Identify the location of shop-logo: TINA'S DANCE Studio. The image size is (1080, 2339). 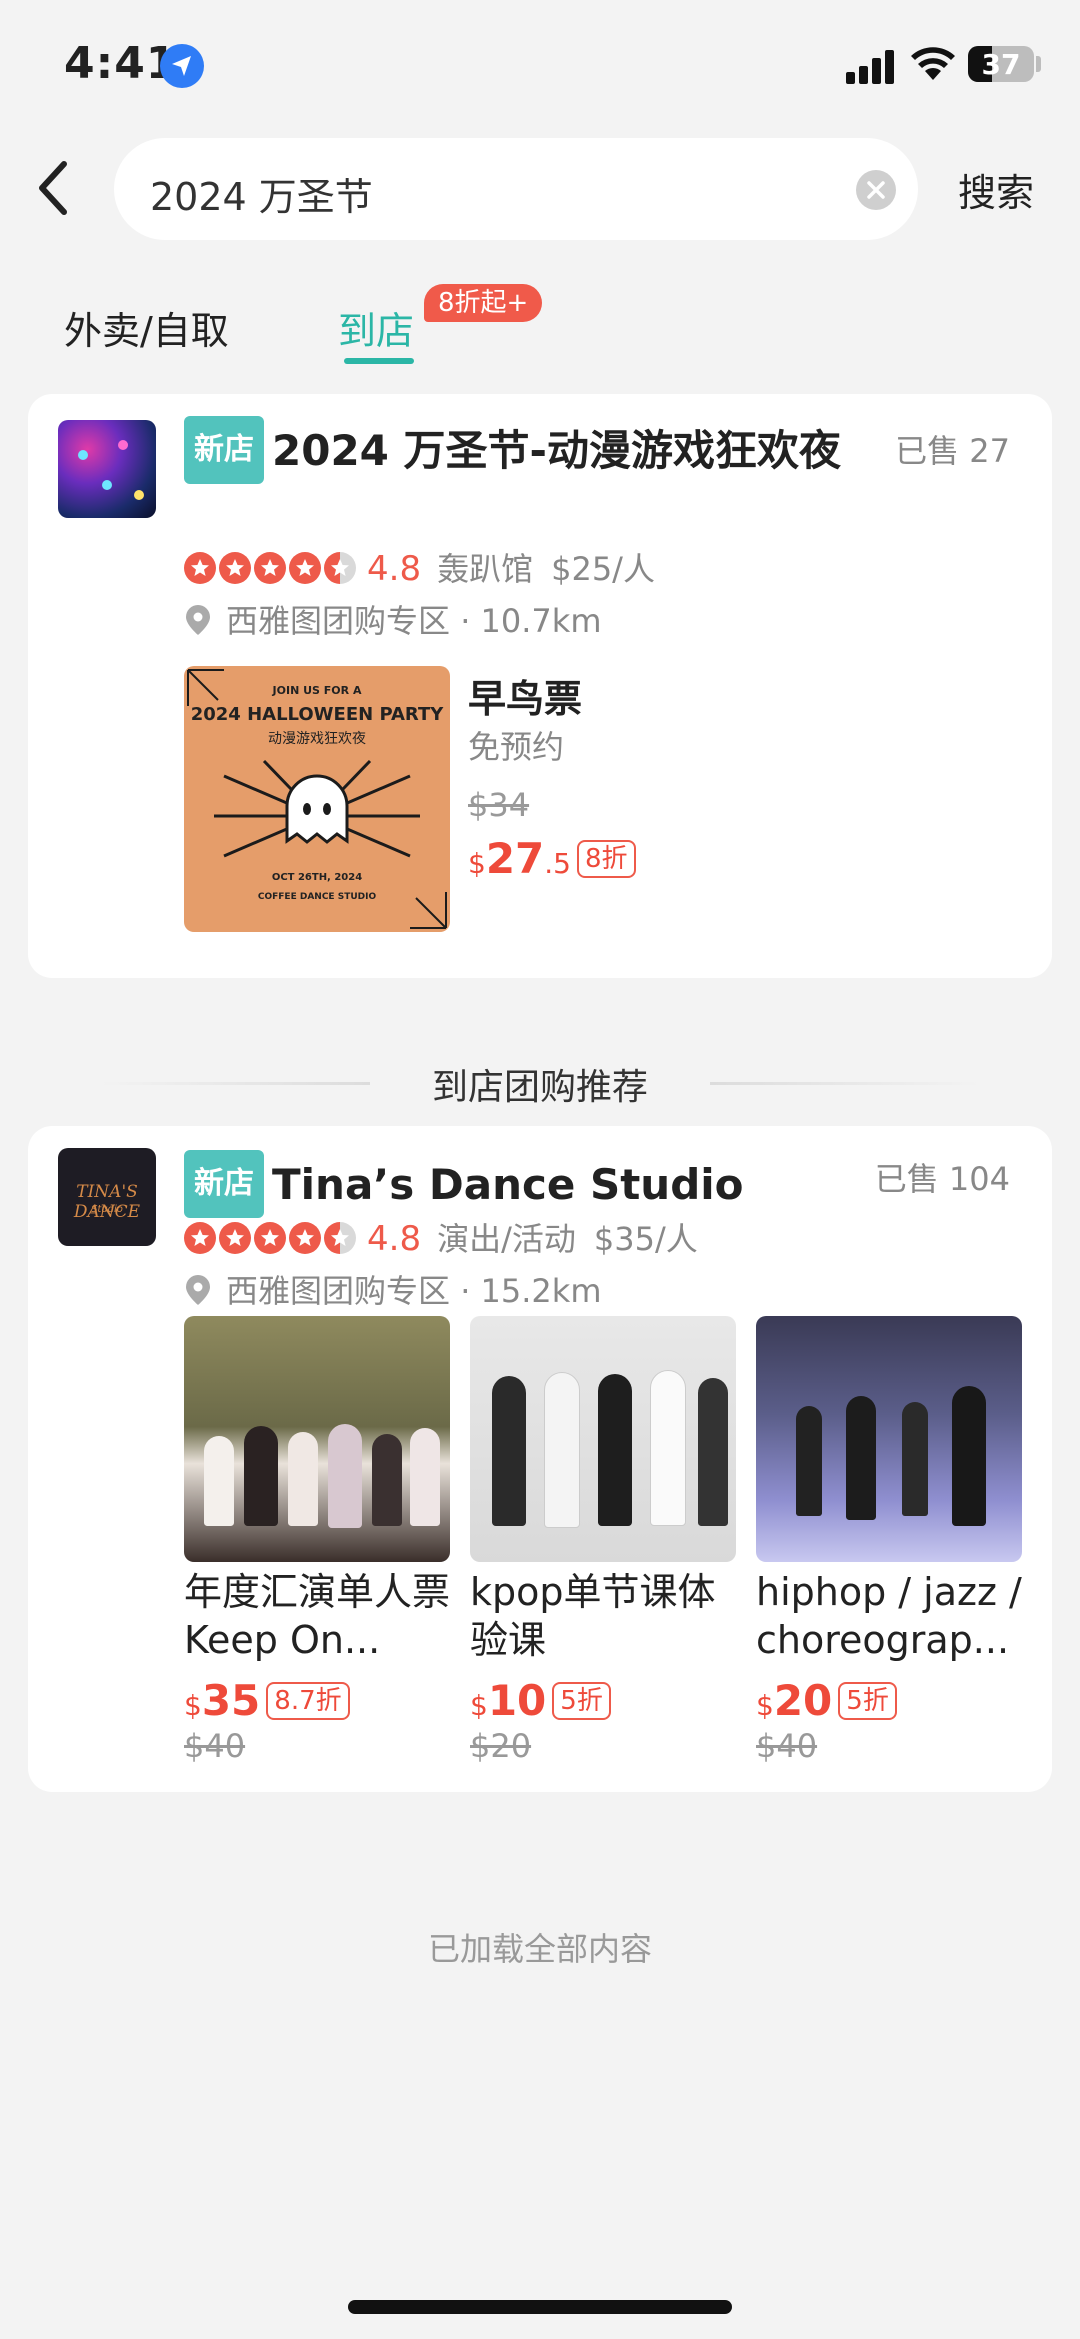
(107, 1197).